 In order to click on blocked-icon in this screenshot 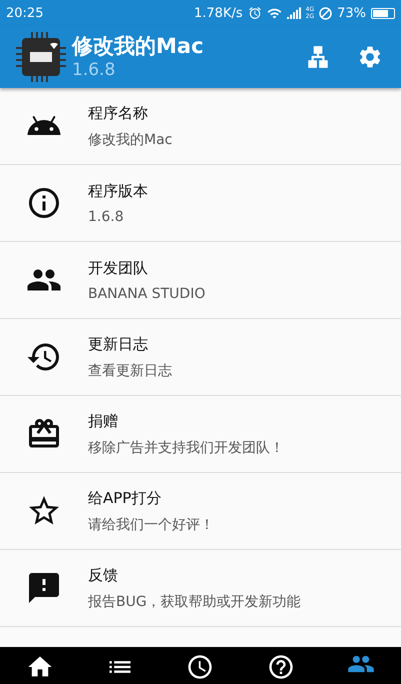, I will do `click(325, 13)`.